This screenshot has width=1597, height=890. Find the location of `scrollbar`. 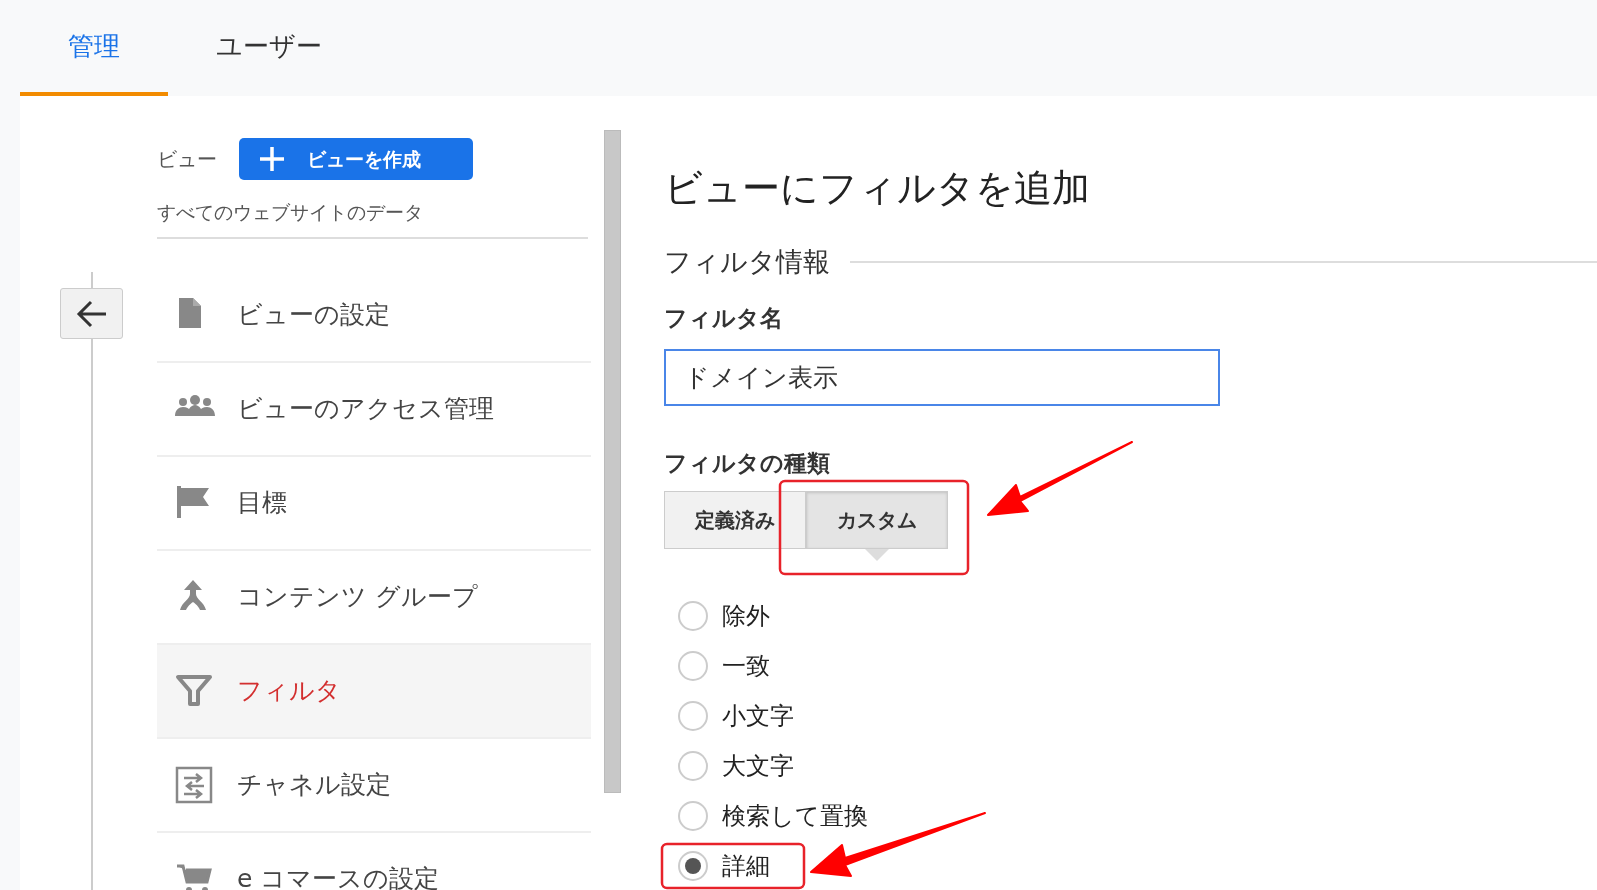

scrollbar is located at coordinates (612, 461).